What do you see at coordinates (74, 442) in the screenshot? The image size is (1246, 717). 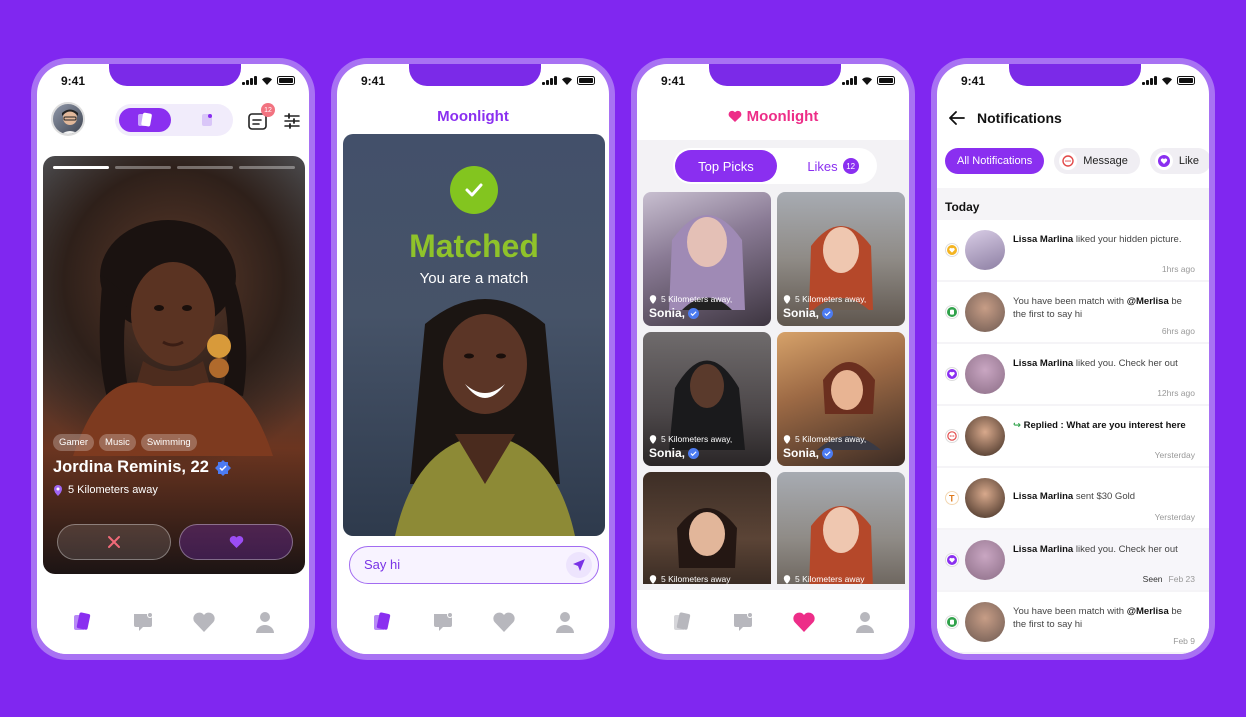 I see `interest-tag: Gamer` at bounding box center [74, 442].